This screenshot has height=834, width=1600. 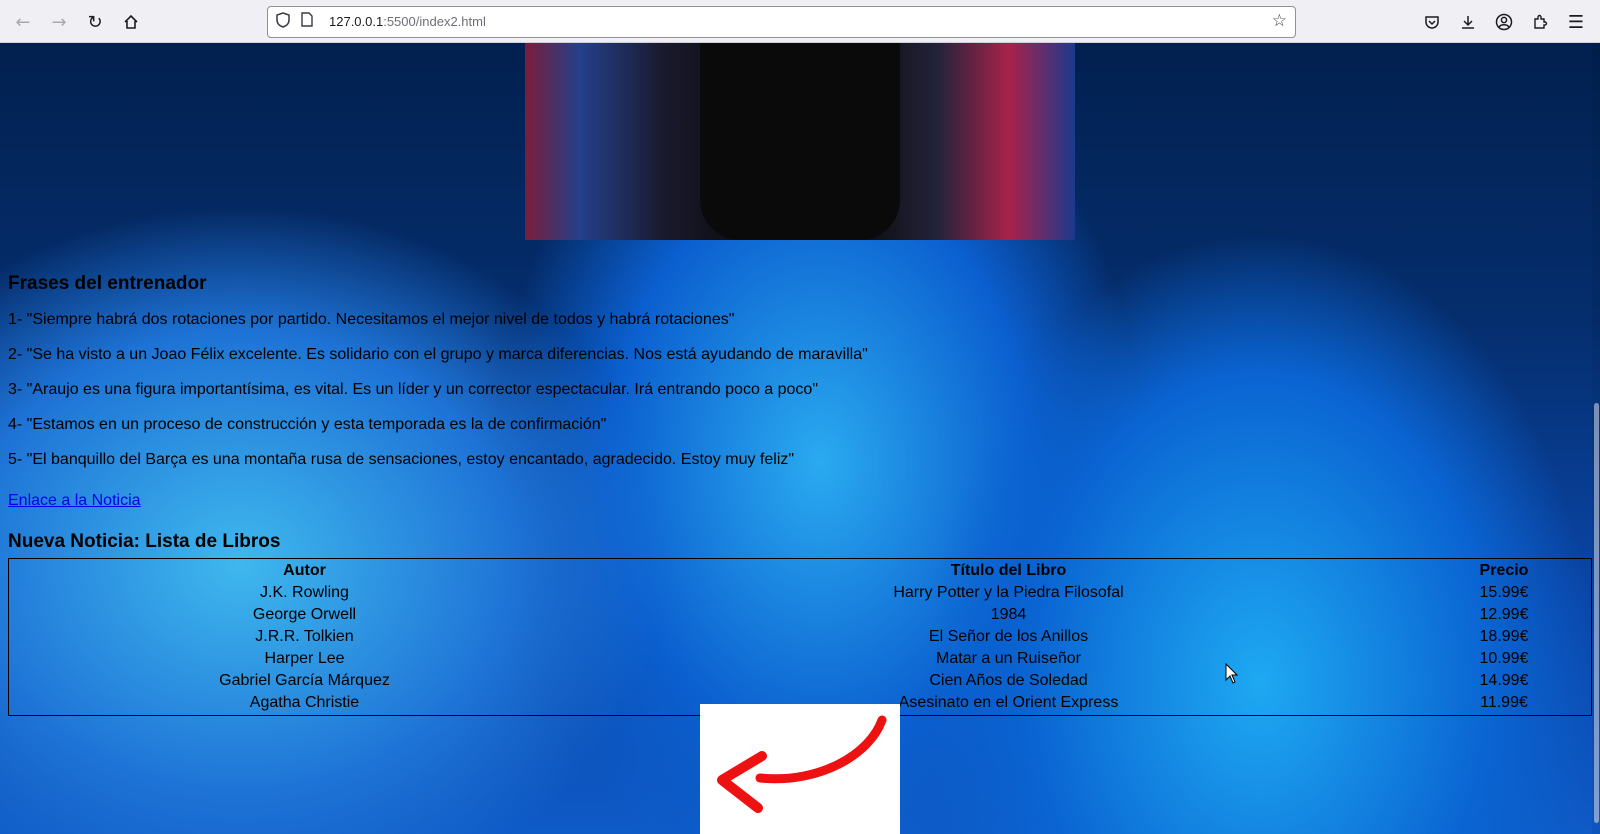 What do you see at coordinates (304, 570) in the screenshot?
I see `header-author: Autor` at bounding box center [304, 570].